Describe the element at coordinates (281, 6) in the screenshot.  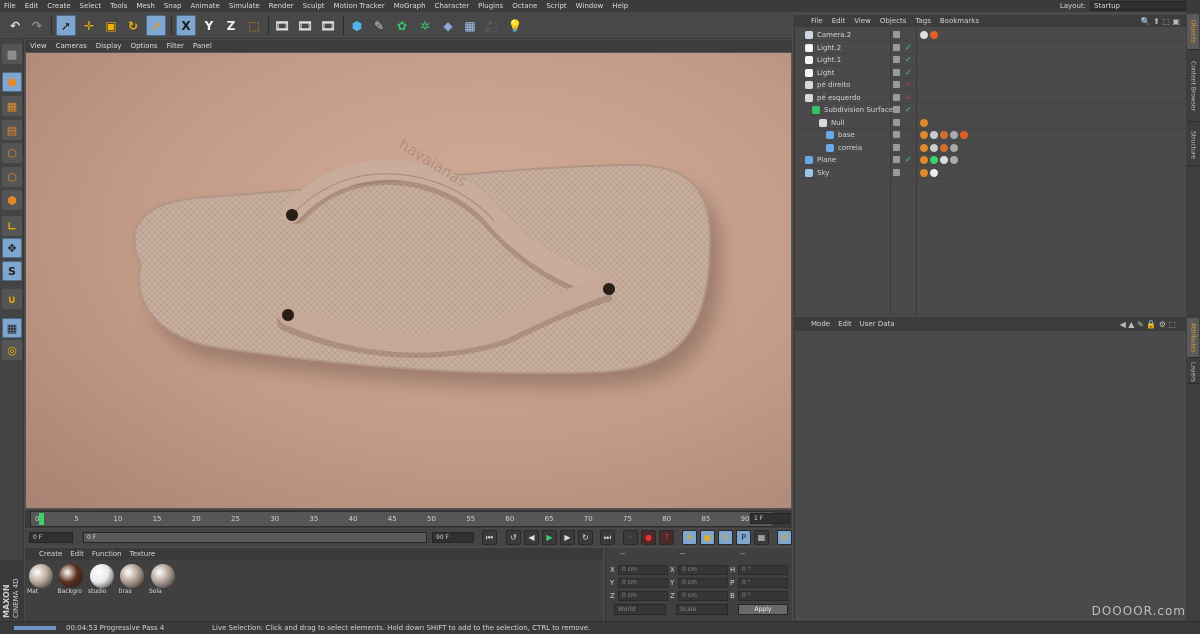
I see `menu-render: Render` at that location.